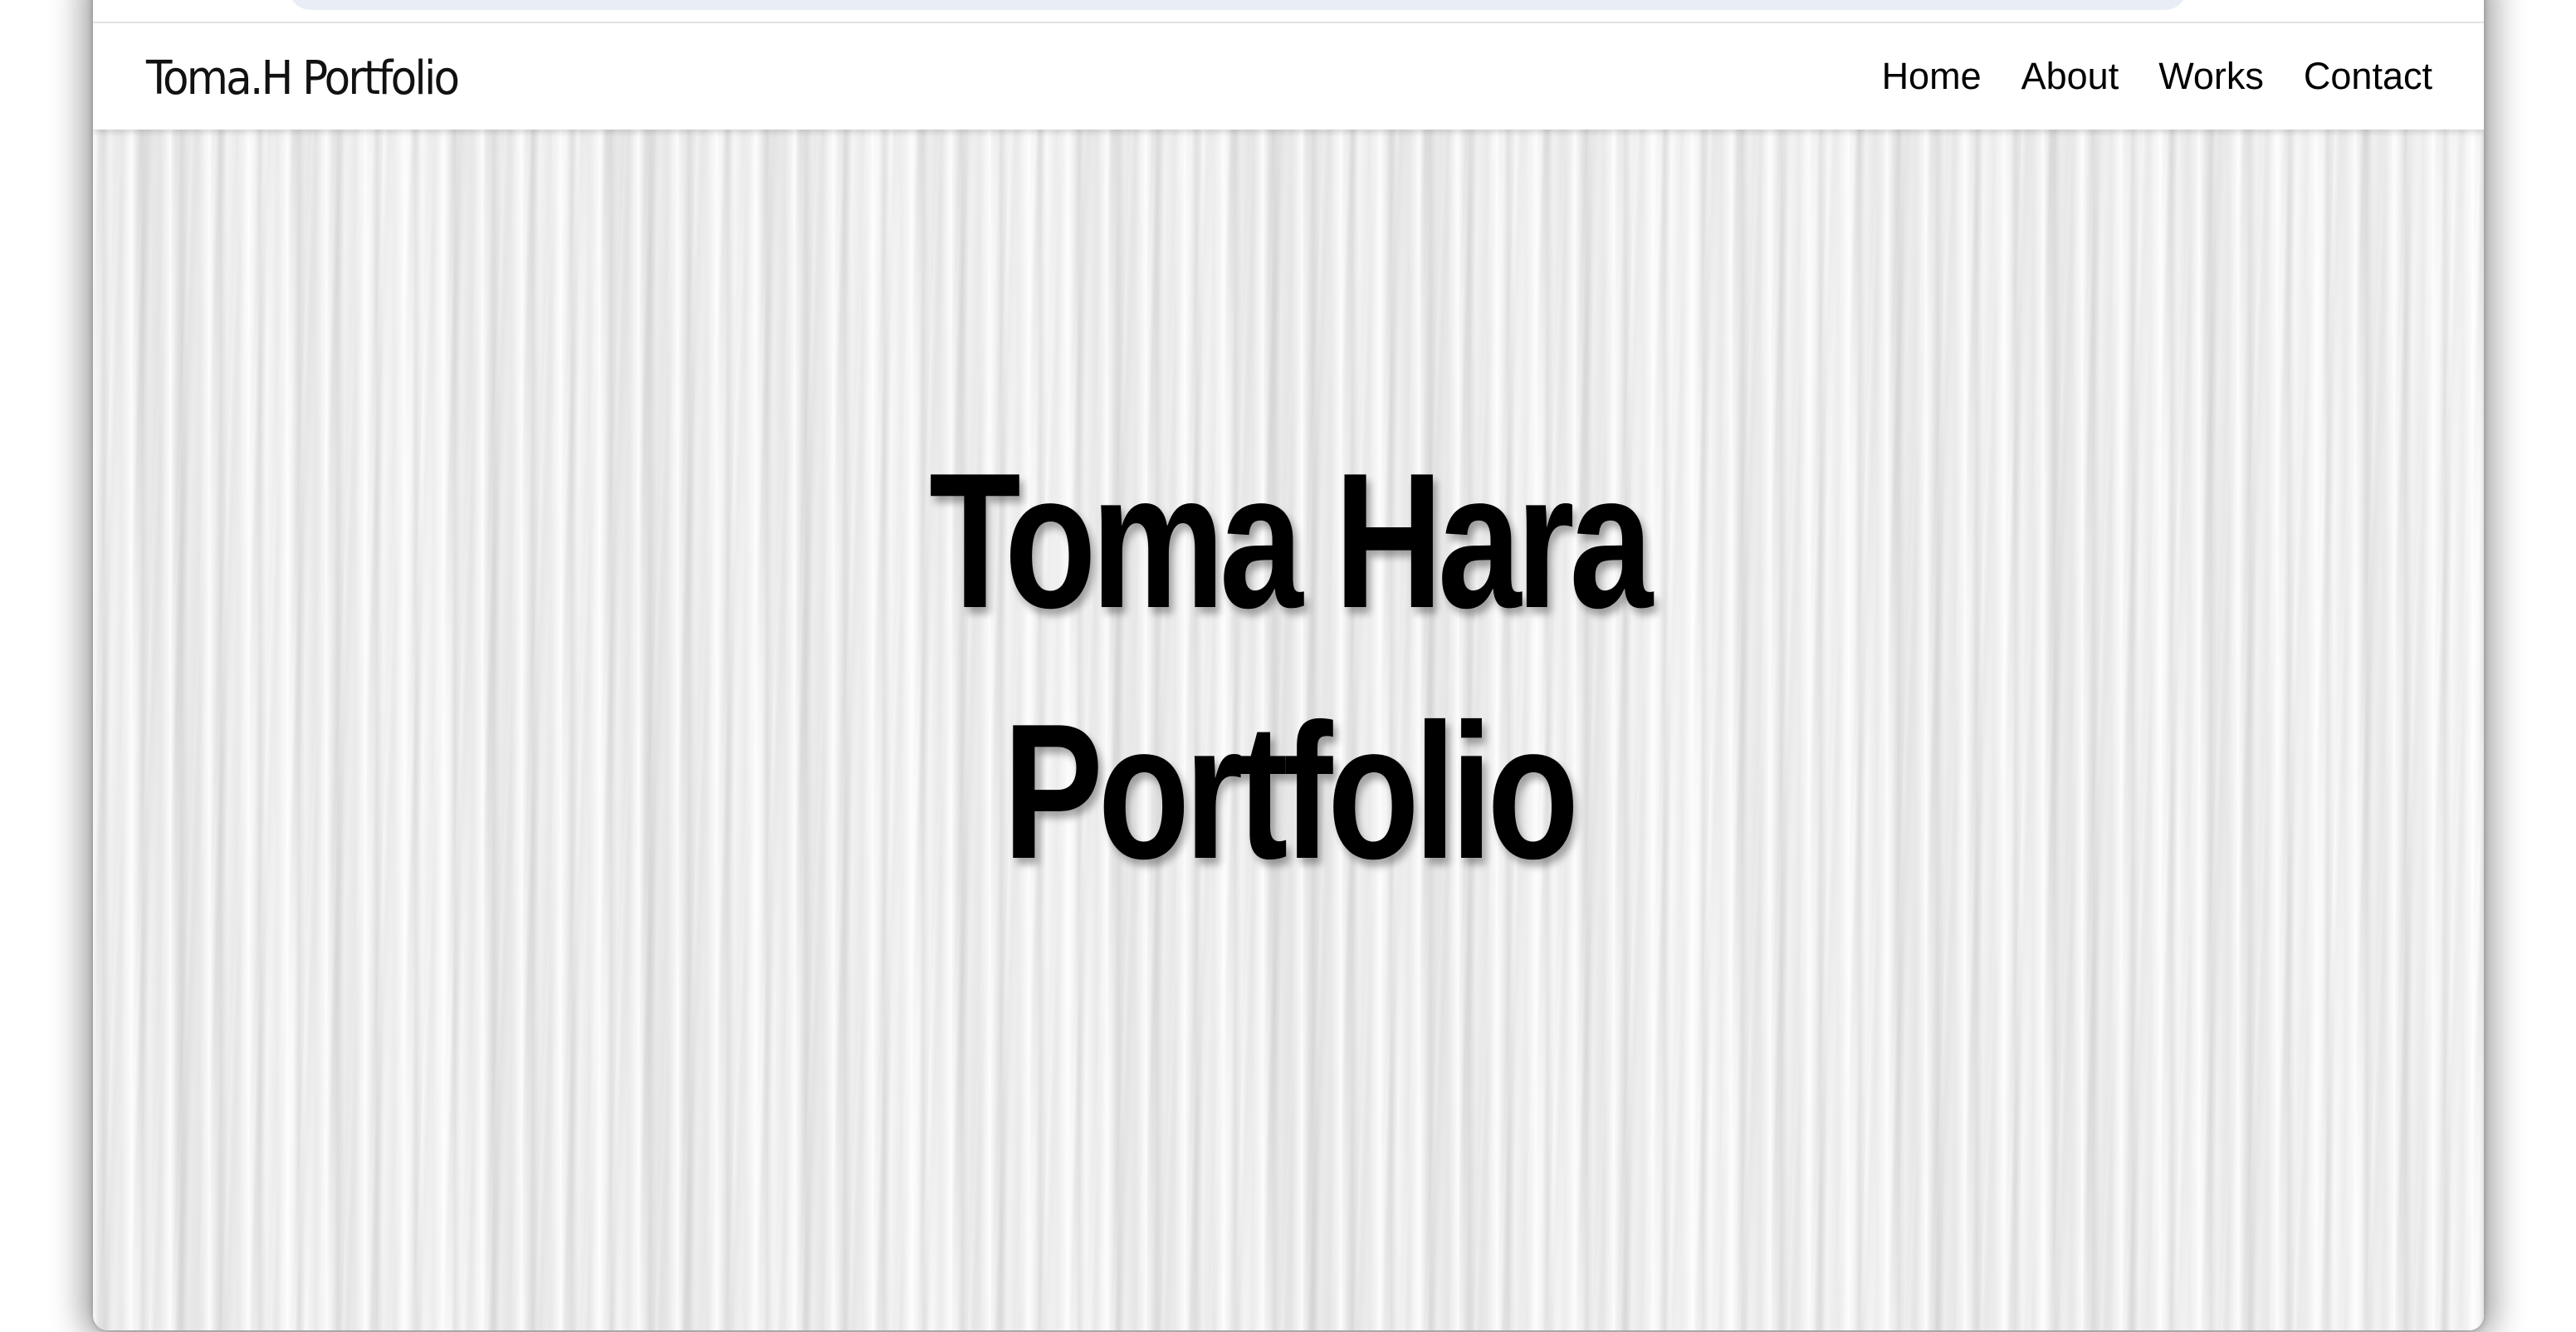 The image size is (2576, 1332). What do you see at coordinates (1932, 76) in the screenshot?
I see `nav-home-link: Home` at bounding box center [1932, 76].